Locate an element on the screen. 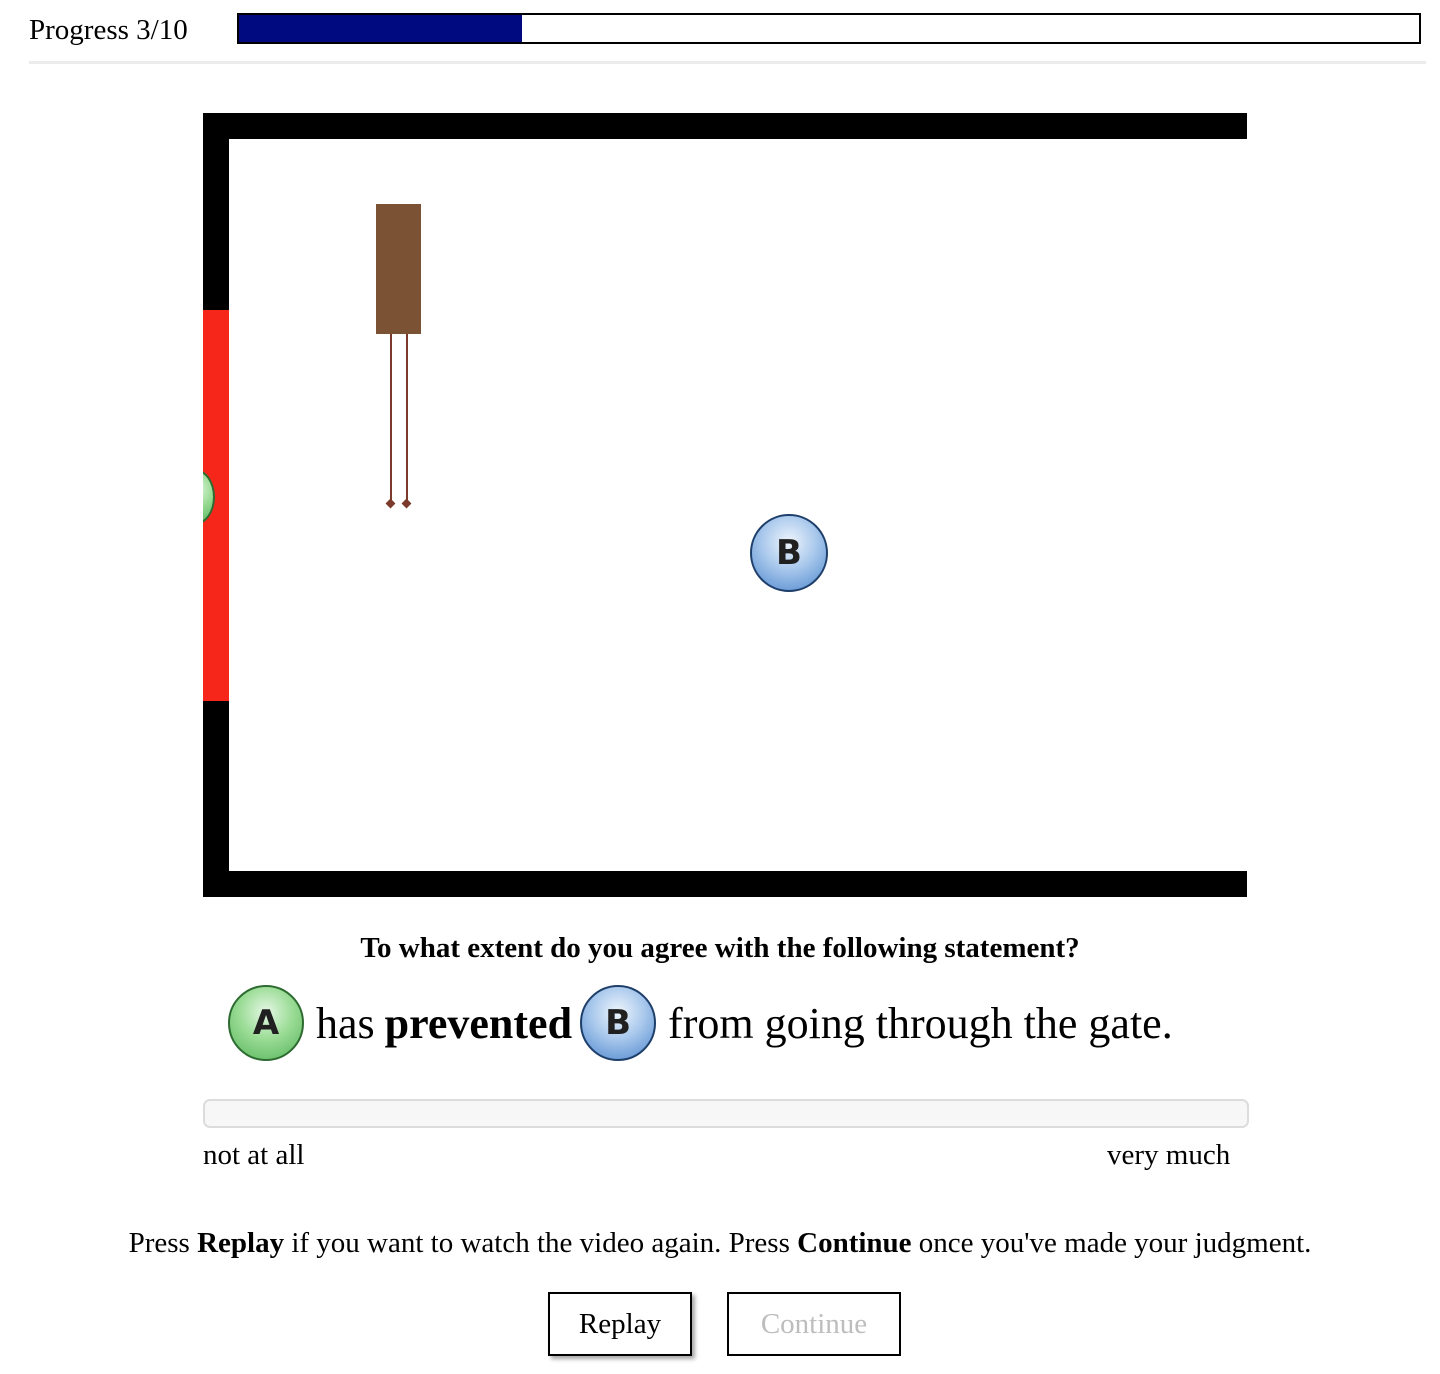  statement-has: has is located at coordinates (345, 1023).